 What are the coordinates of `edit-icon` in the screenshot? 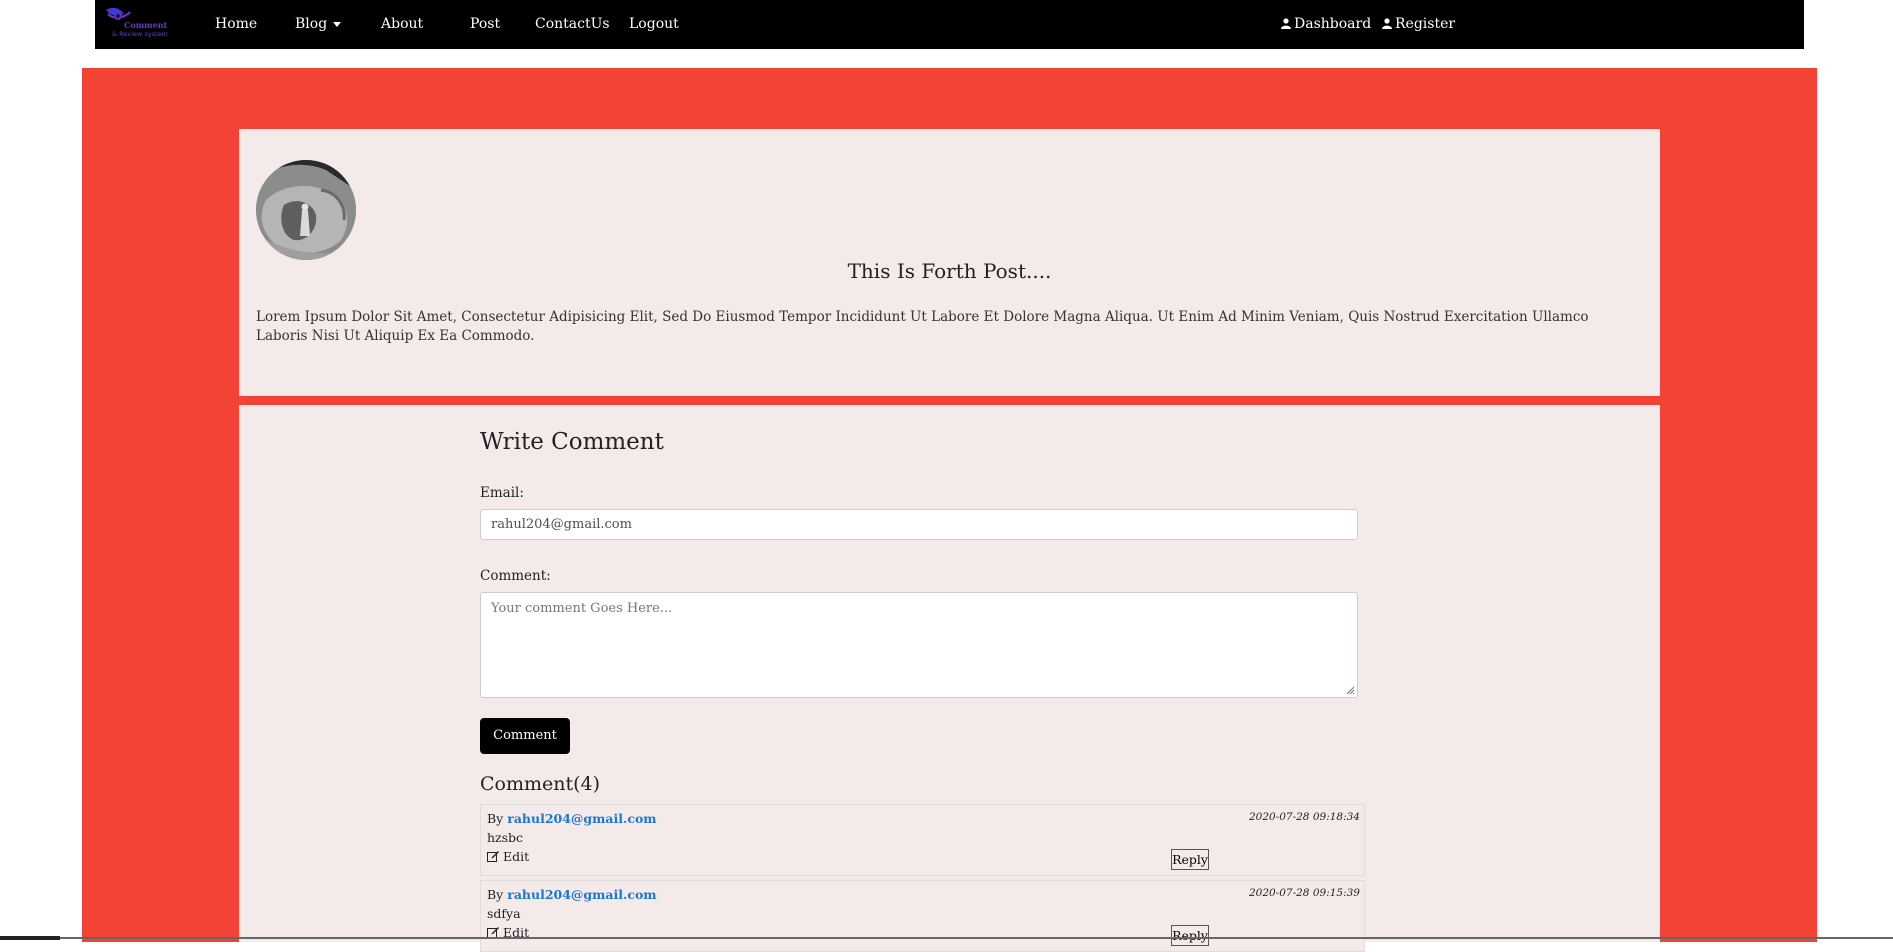 It's located at (493, 856).